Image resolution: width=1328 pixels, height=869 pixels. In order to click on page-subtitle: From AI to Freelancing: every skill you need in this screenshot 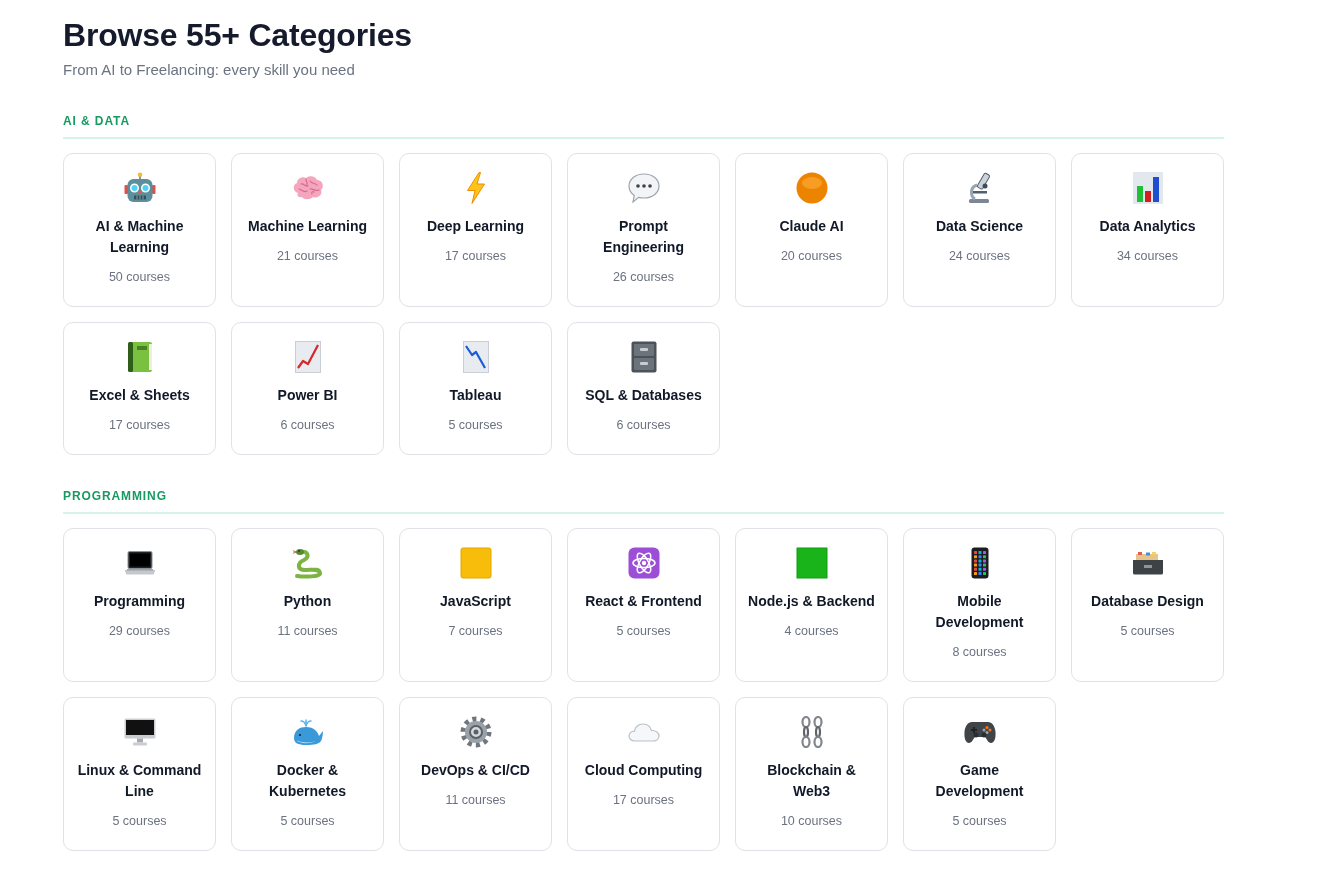, I will do `click(209, 70)`.